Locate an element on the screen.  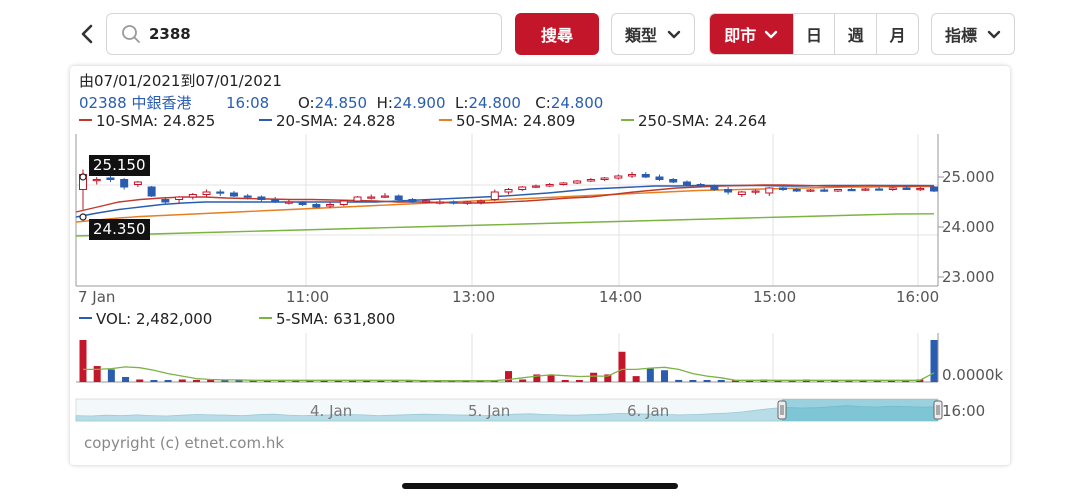
navigator-label: 6. Jan is located at coordinates (648, 411).